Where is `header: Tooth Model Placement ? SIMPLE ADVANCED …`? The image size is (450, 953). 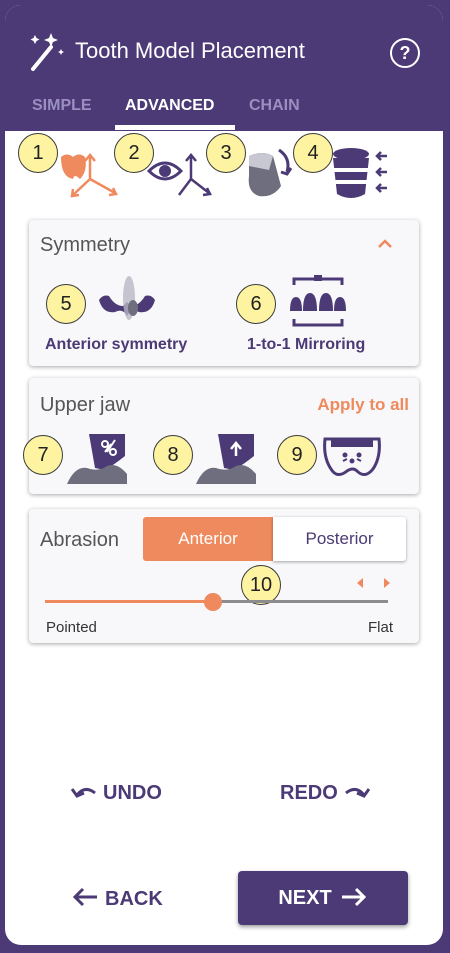
header: Tooth Model Placement ? SIMPLE ADVANCED … is located at coordinates (224, 68).